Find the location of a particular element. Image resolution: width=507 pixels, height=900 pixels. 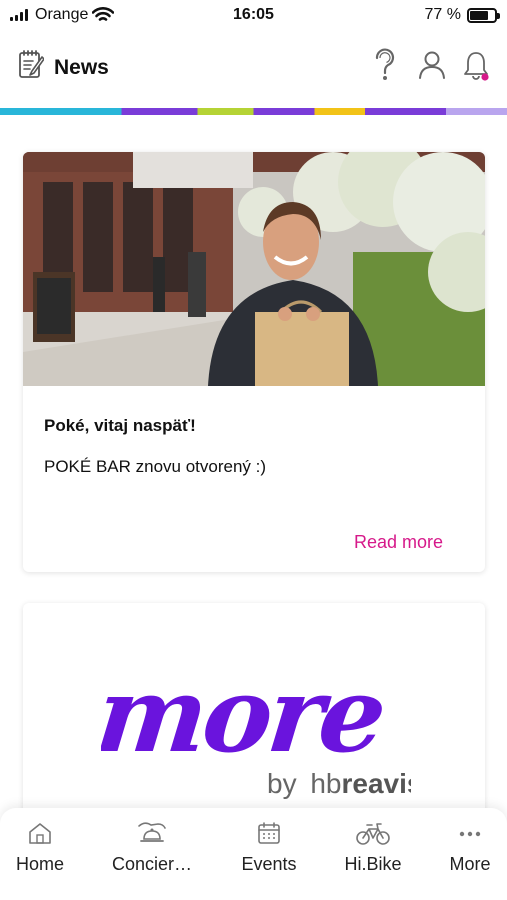

tab-home: Home is located at coordinates (45, 847).